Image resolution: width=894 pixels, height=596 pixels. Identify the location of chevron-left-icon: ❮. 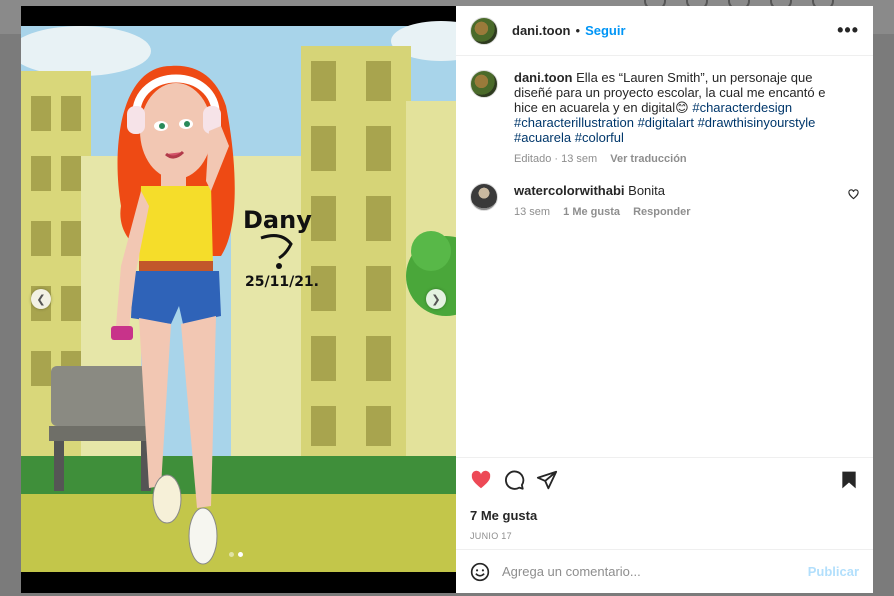
(41, 299).